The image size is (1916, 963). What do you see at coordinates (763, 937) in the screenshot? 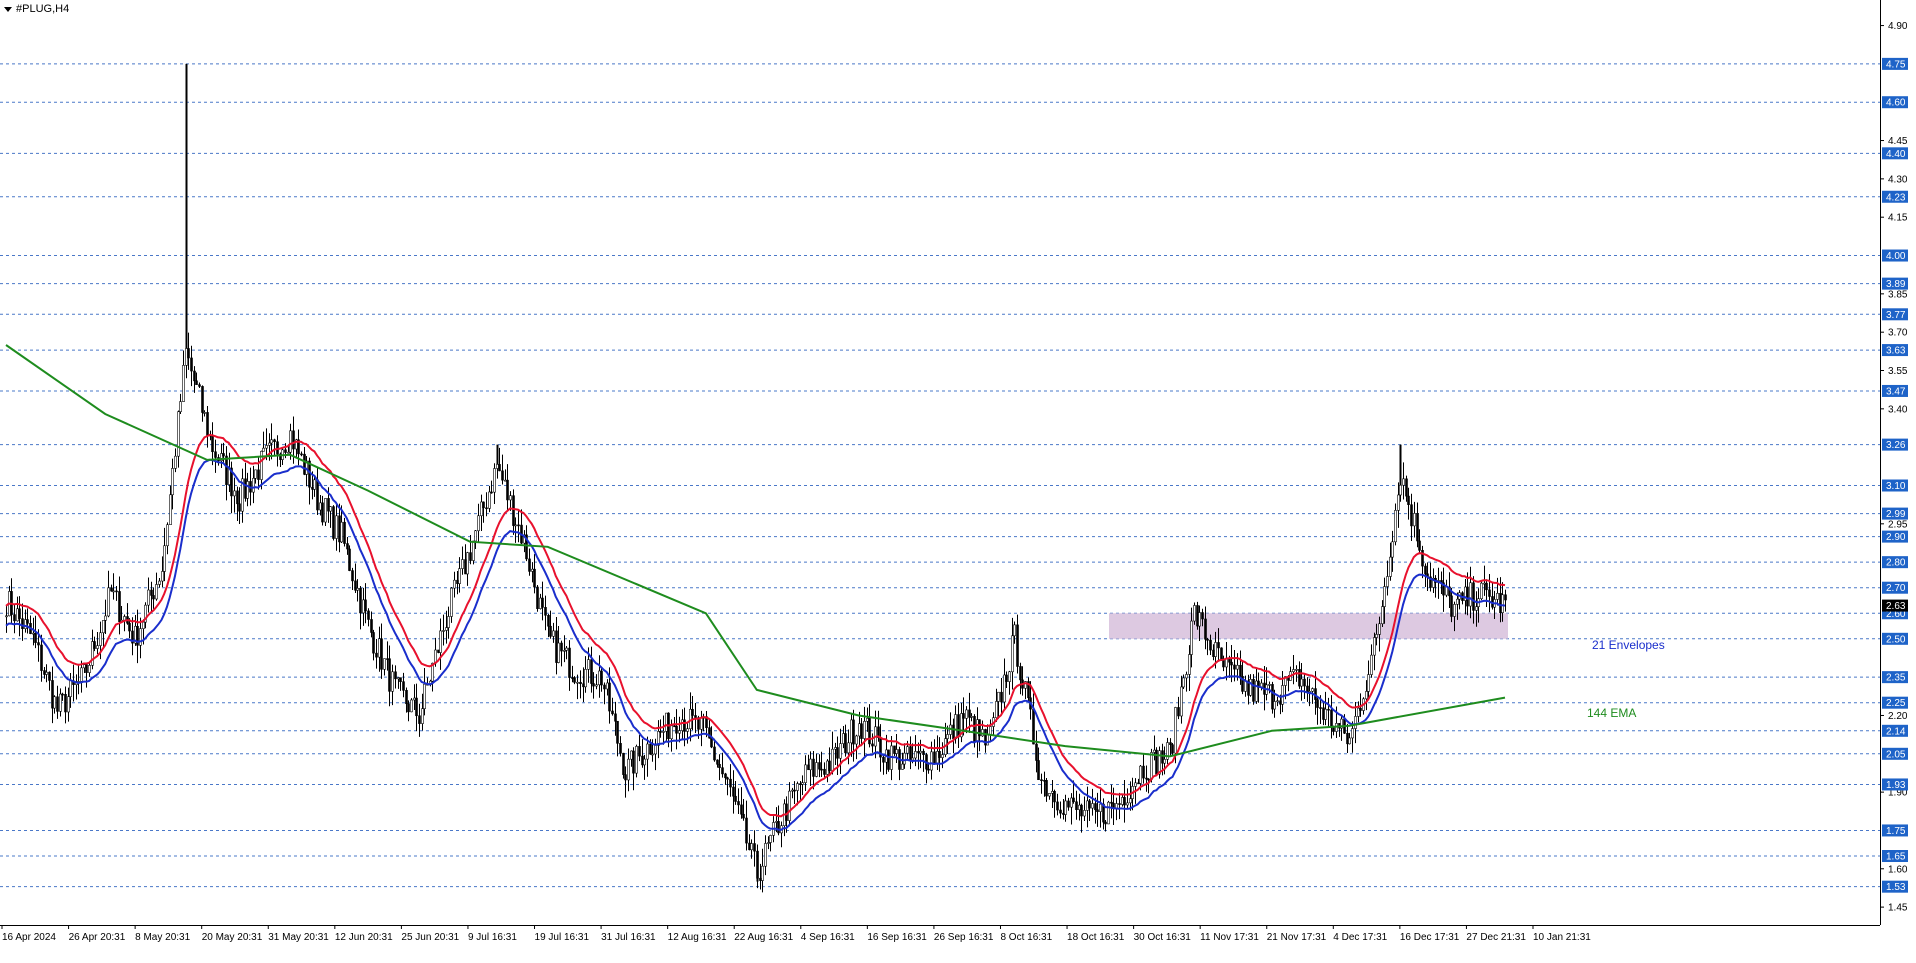
I see `time-tick-label: 22 Aug 16:31` at bounding box center [763, 937].